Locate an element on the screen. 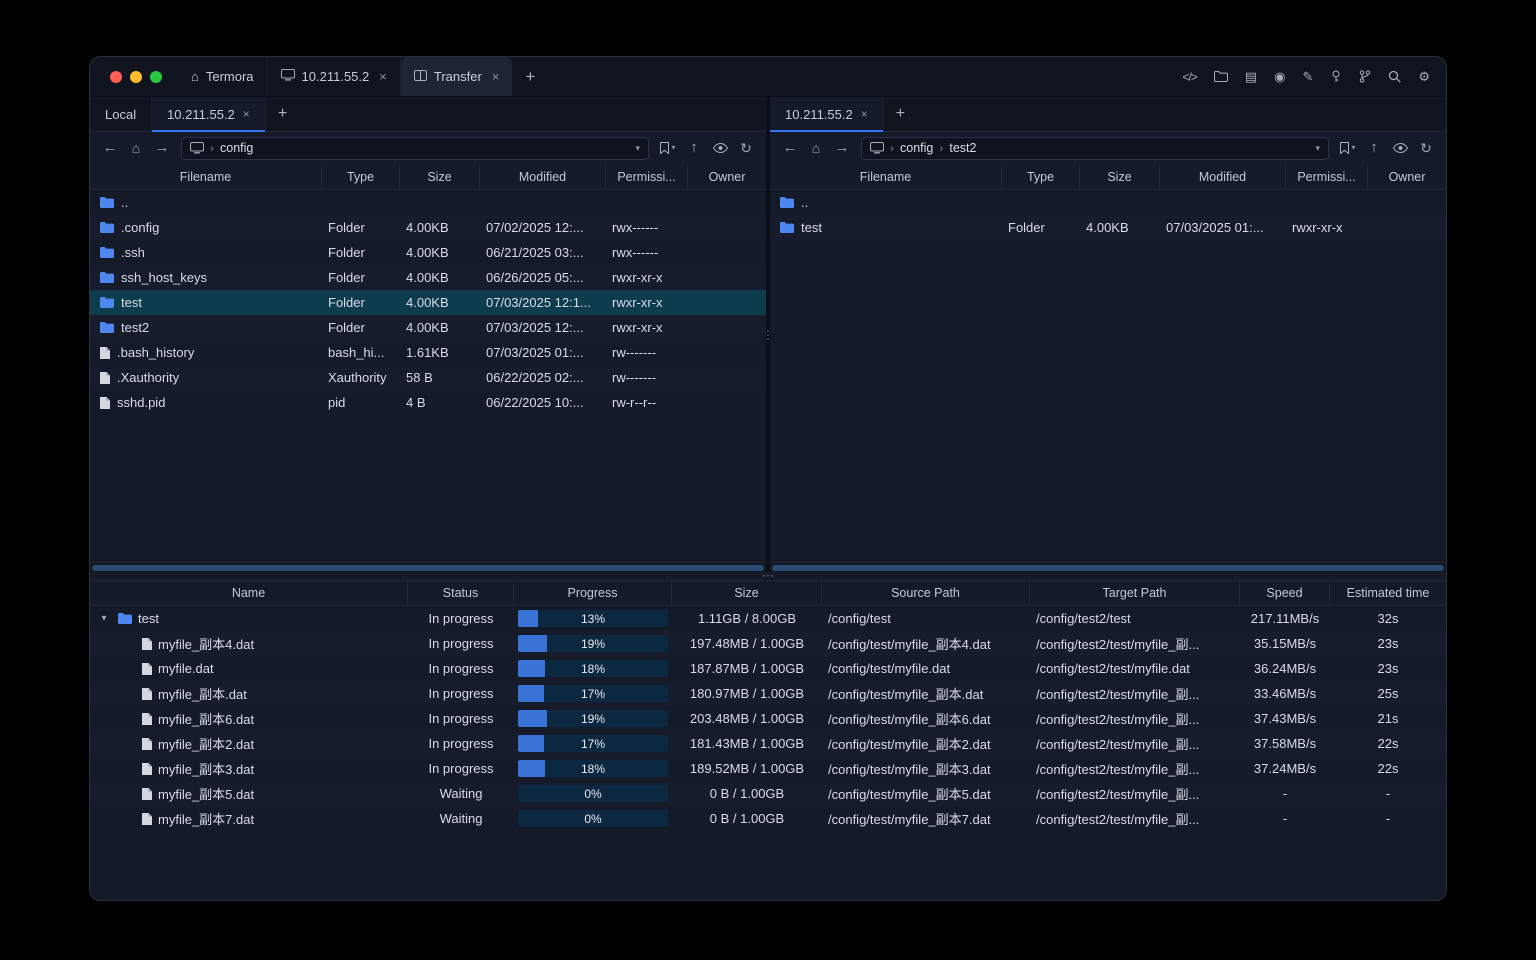 The image size is (1536, 960). pane-tab-bar: Local 10.211.55.2 × + is located at coordinates (428, 114).